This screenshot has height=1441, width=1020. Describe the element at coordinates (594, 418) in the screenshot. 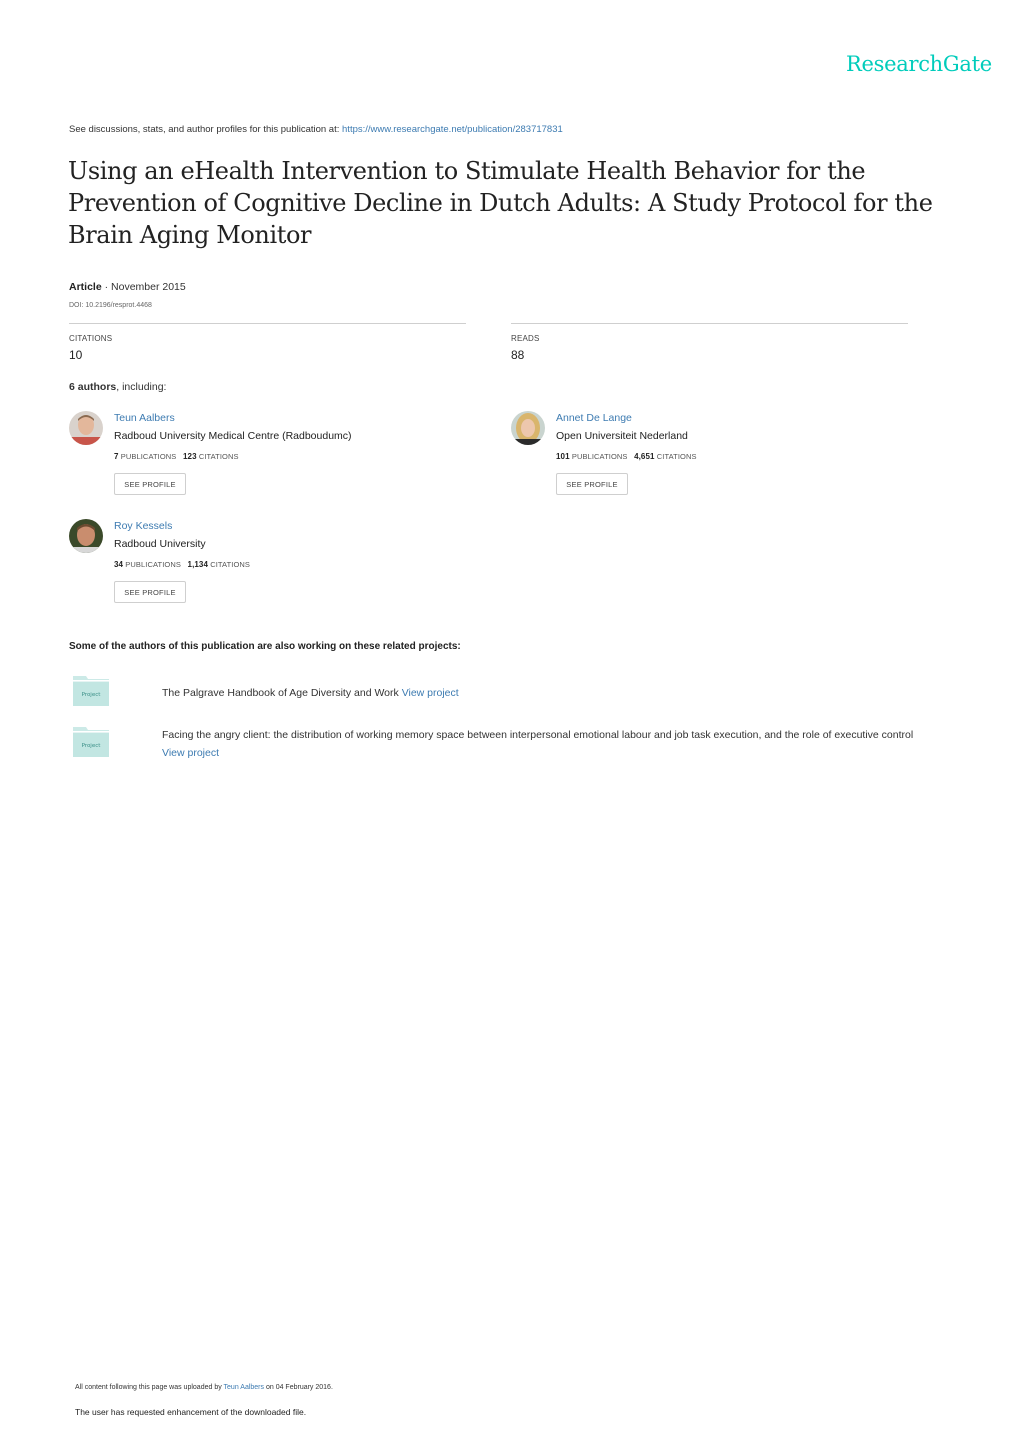

I see `author-name-link: Annet De Lange` at that location.